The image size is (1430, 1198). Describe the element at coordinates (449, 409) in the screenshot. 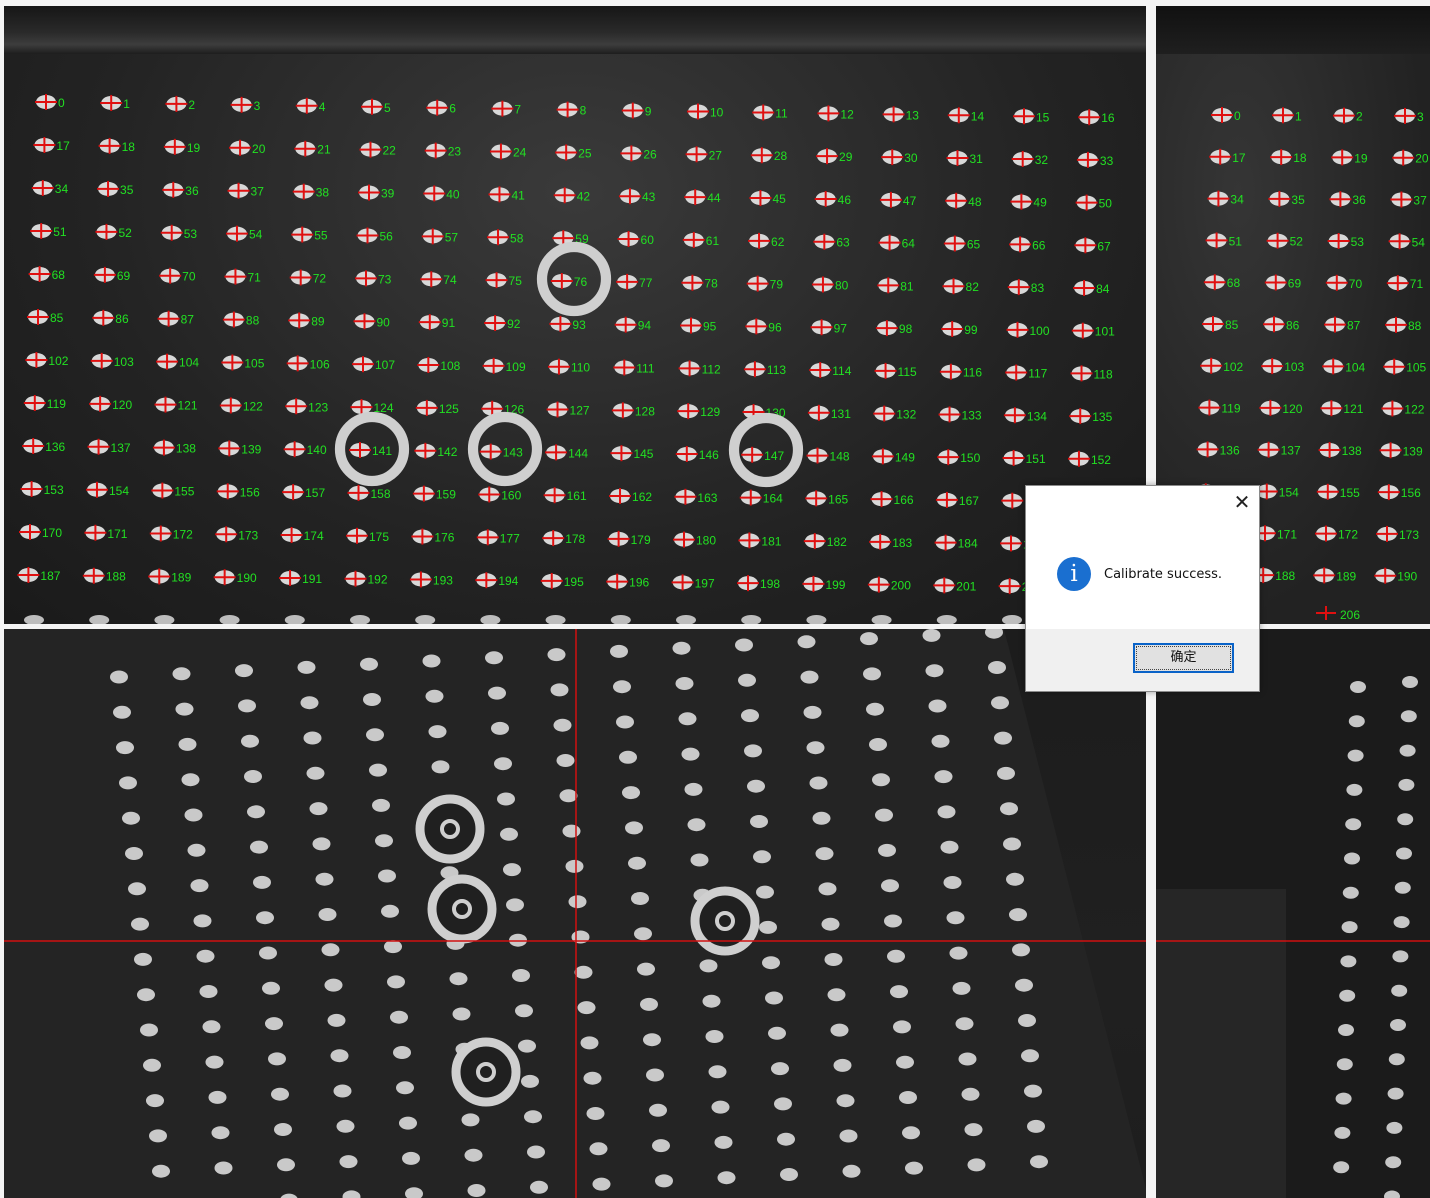

I see `point-label: 125` at that location.